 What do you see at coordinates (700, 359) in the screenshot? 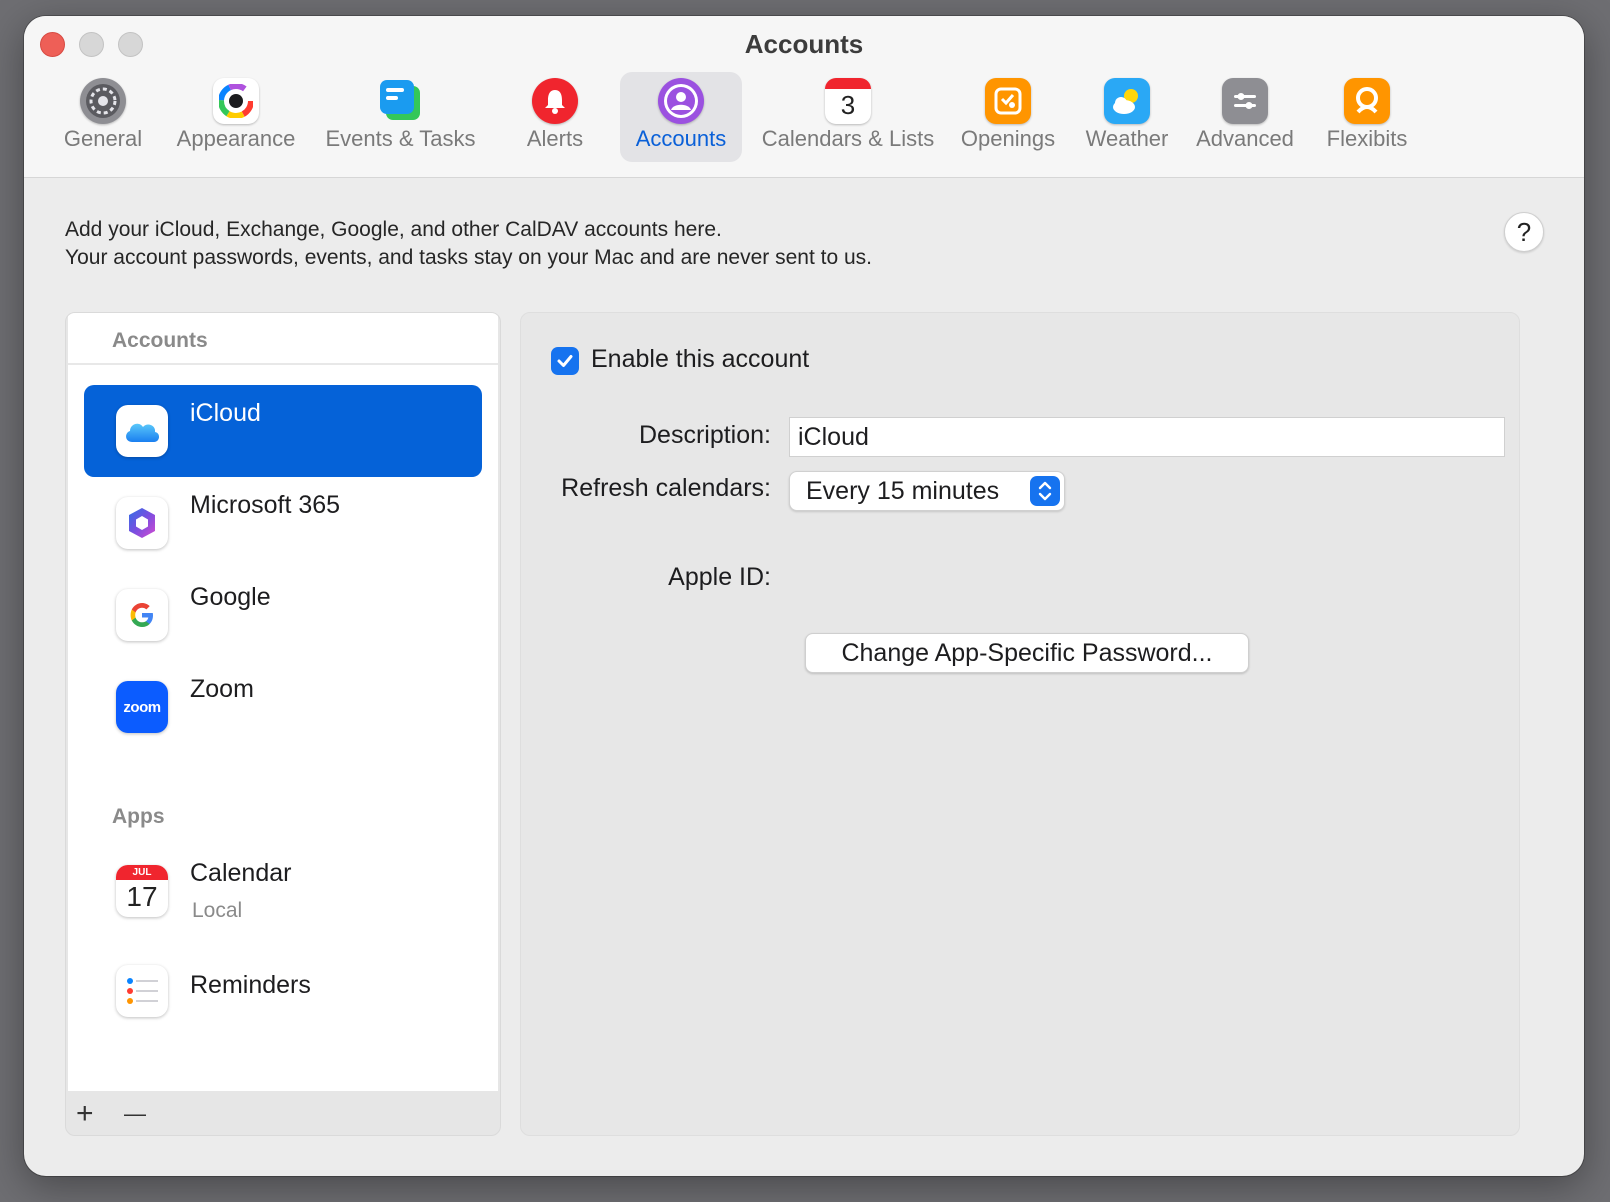
I see `enable-account-label: Enable this account` at bounding box center [700, 359].